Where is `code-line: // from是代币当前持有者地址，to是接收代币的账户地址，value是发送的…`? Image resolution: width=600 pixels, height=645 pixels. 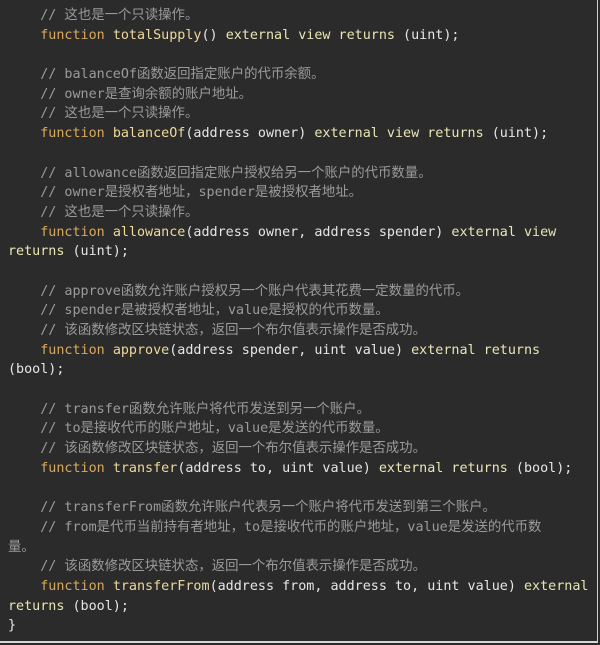 code-line: // from是代币当前持有者地址，to是接收代币的账户地址，value是发送的… is located at coordinates (298, 528).